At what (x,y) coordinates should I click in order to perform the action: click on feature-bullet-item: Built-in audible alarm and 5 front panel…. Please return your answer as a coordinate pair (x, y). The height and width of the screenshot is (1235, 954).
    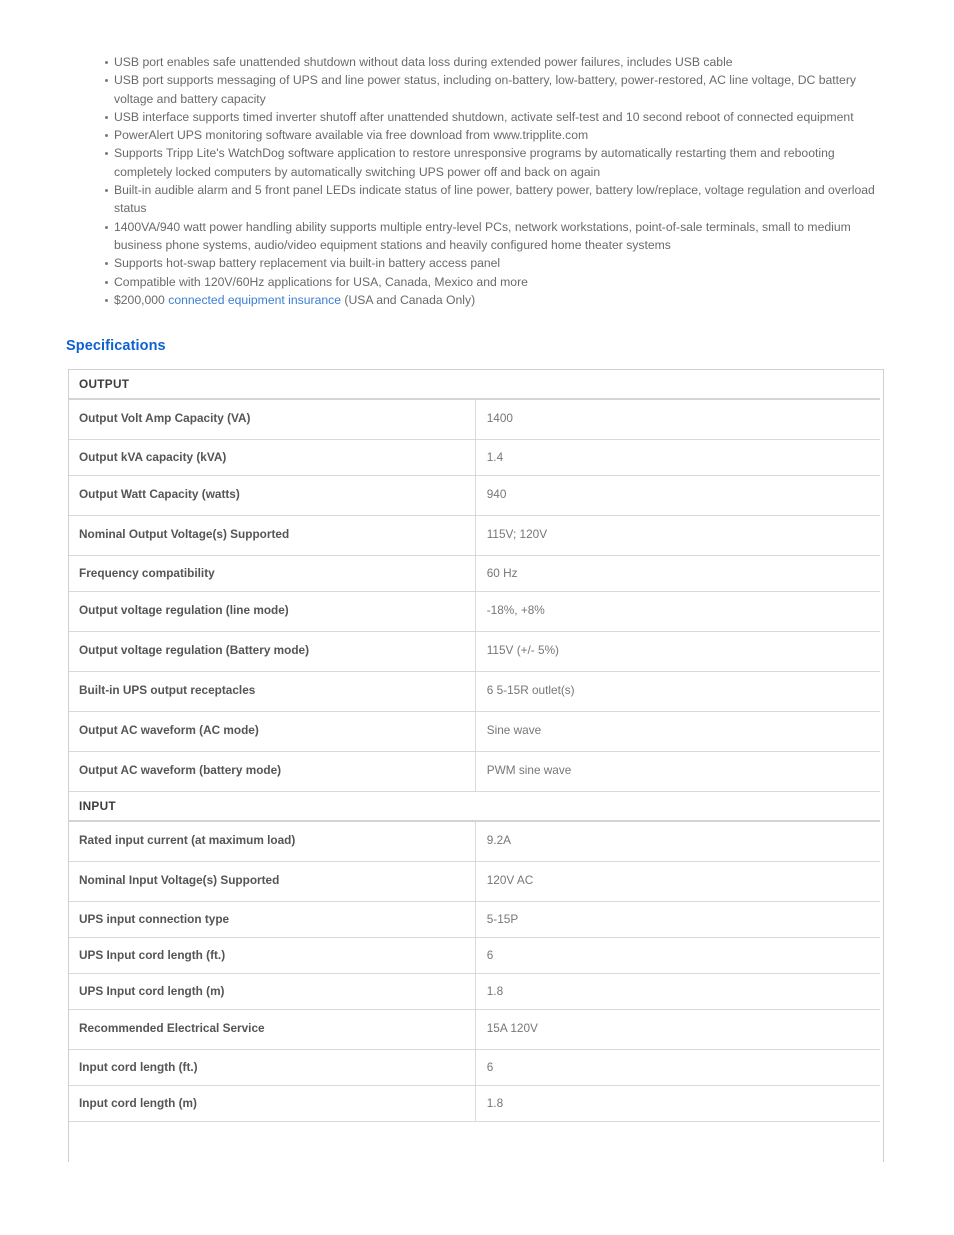
    Looking at the image, I should click on (495, 199).